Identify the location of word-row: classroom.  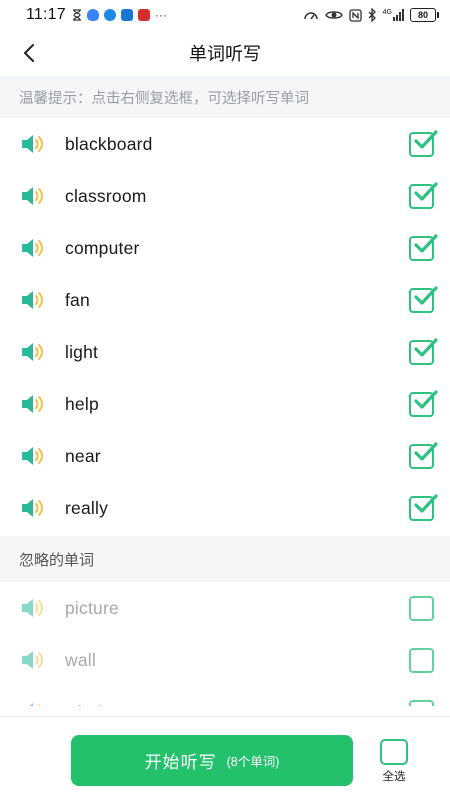
(225, 196).